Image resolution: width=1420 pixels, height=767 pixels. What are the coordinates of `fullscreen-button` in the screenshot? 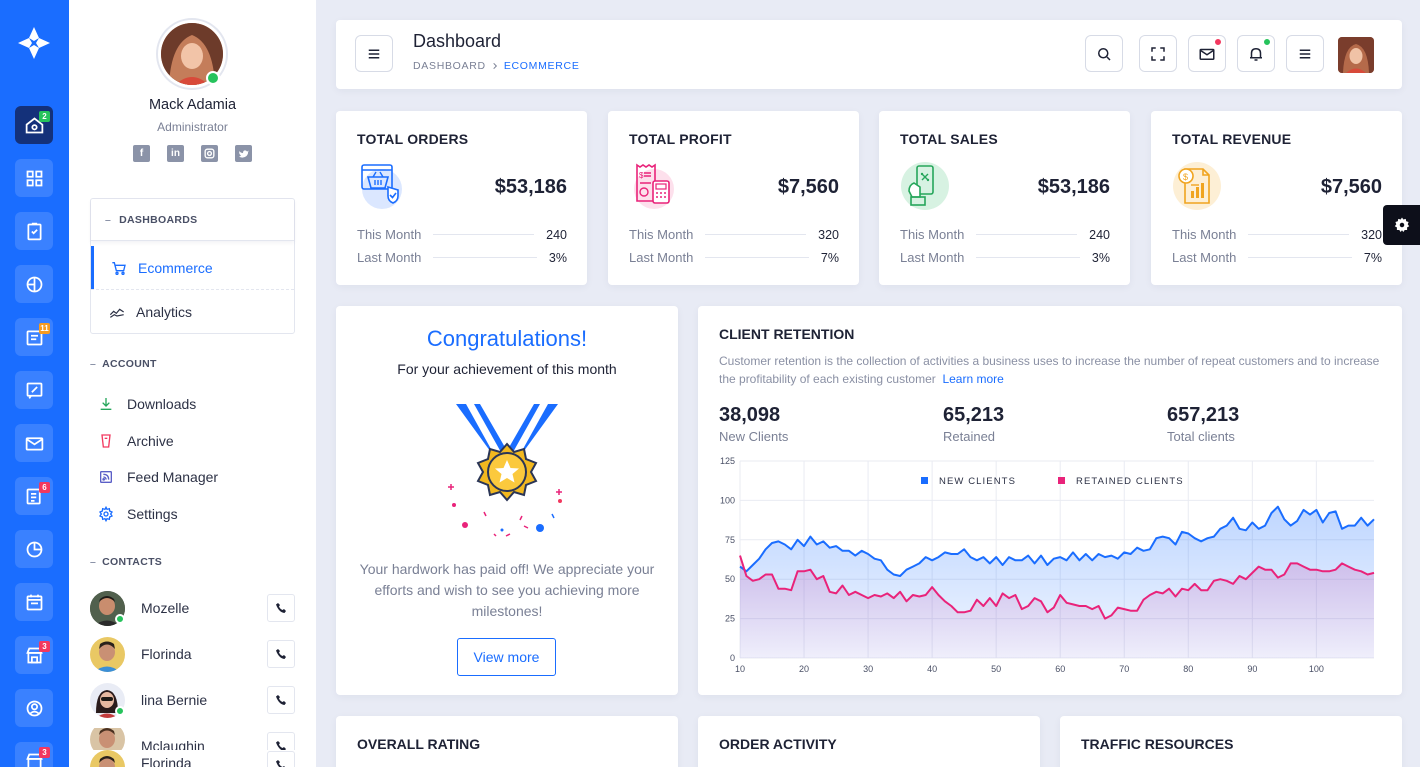 It's located at (1158, 53).